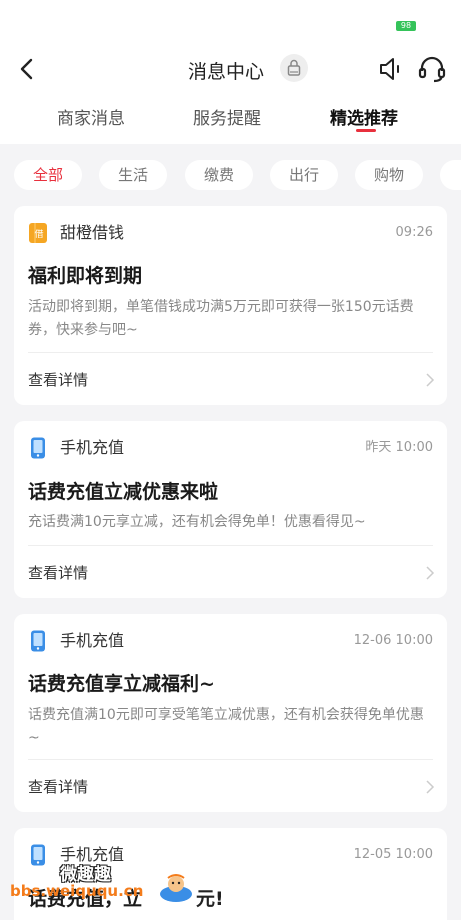 The width and height of the screenshot is (461, 920). Describe the element at coordinates (91, 116) in the screenshot. I see `tab-merchant-messages: 商家消息` at that location.